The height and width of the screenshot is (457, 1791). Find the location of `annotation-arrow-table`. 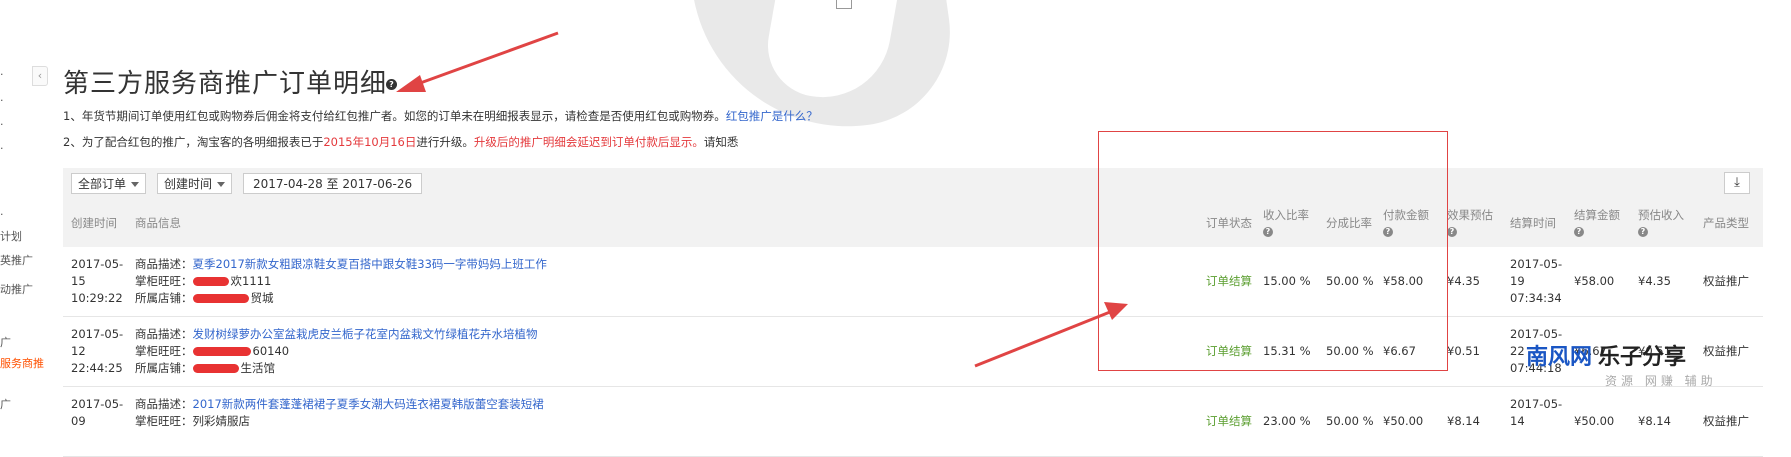

annotation-arrow-table is located at coordinates (1051, 335).